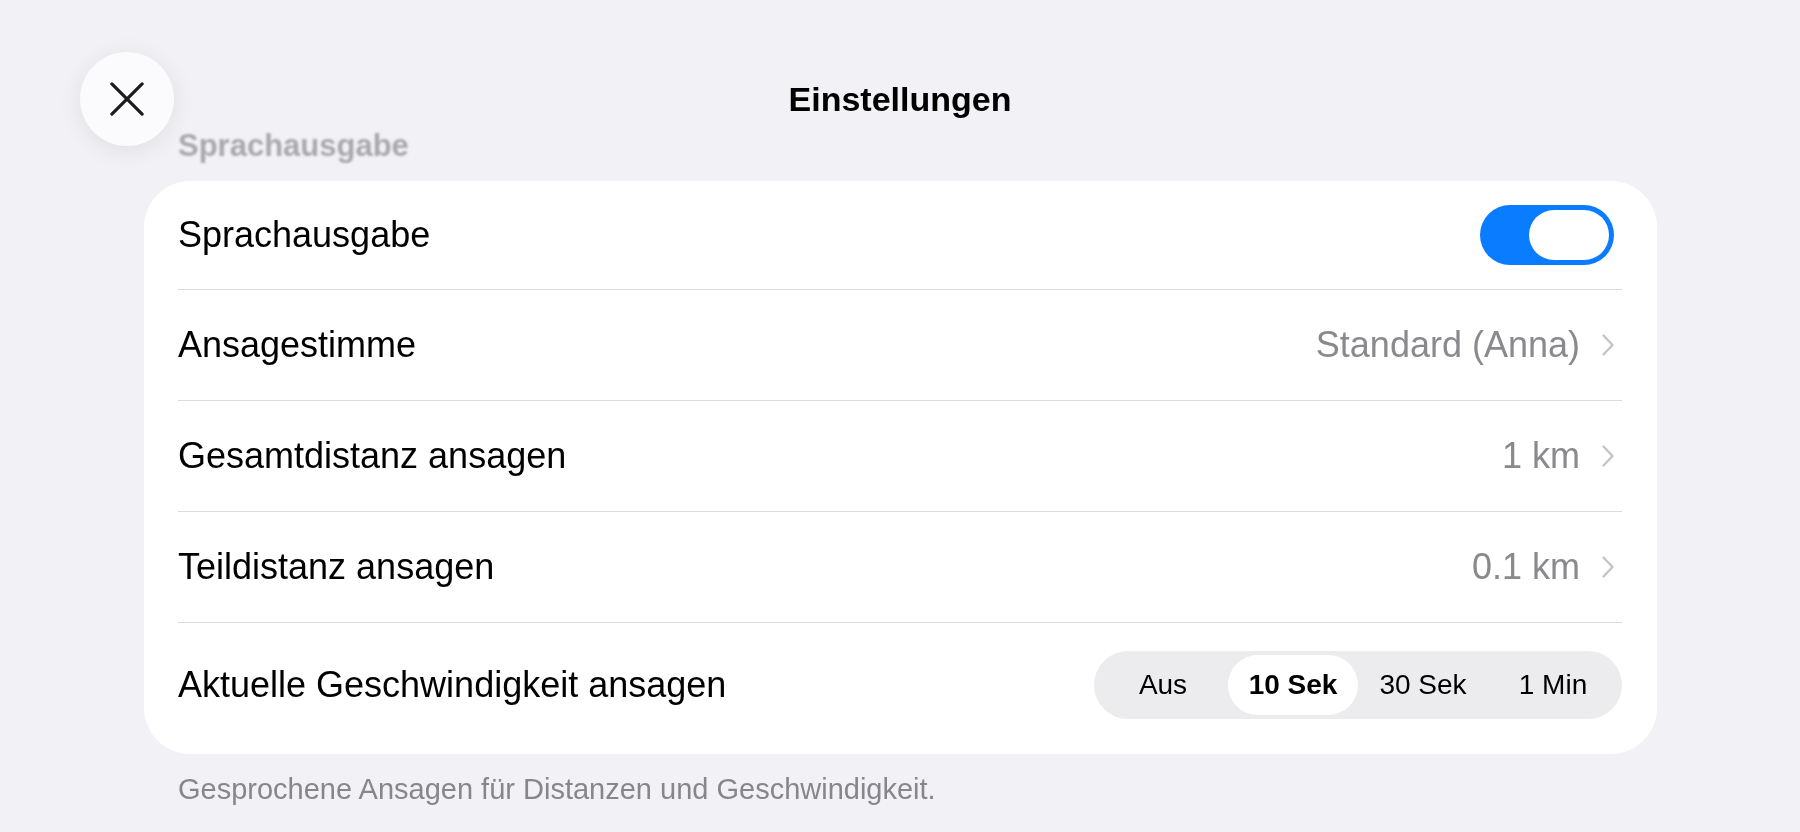  Describe the element at coordinates (297, 345) in the screenshot. I see `setting-label: Ansagestimme` at that location.